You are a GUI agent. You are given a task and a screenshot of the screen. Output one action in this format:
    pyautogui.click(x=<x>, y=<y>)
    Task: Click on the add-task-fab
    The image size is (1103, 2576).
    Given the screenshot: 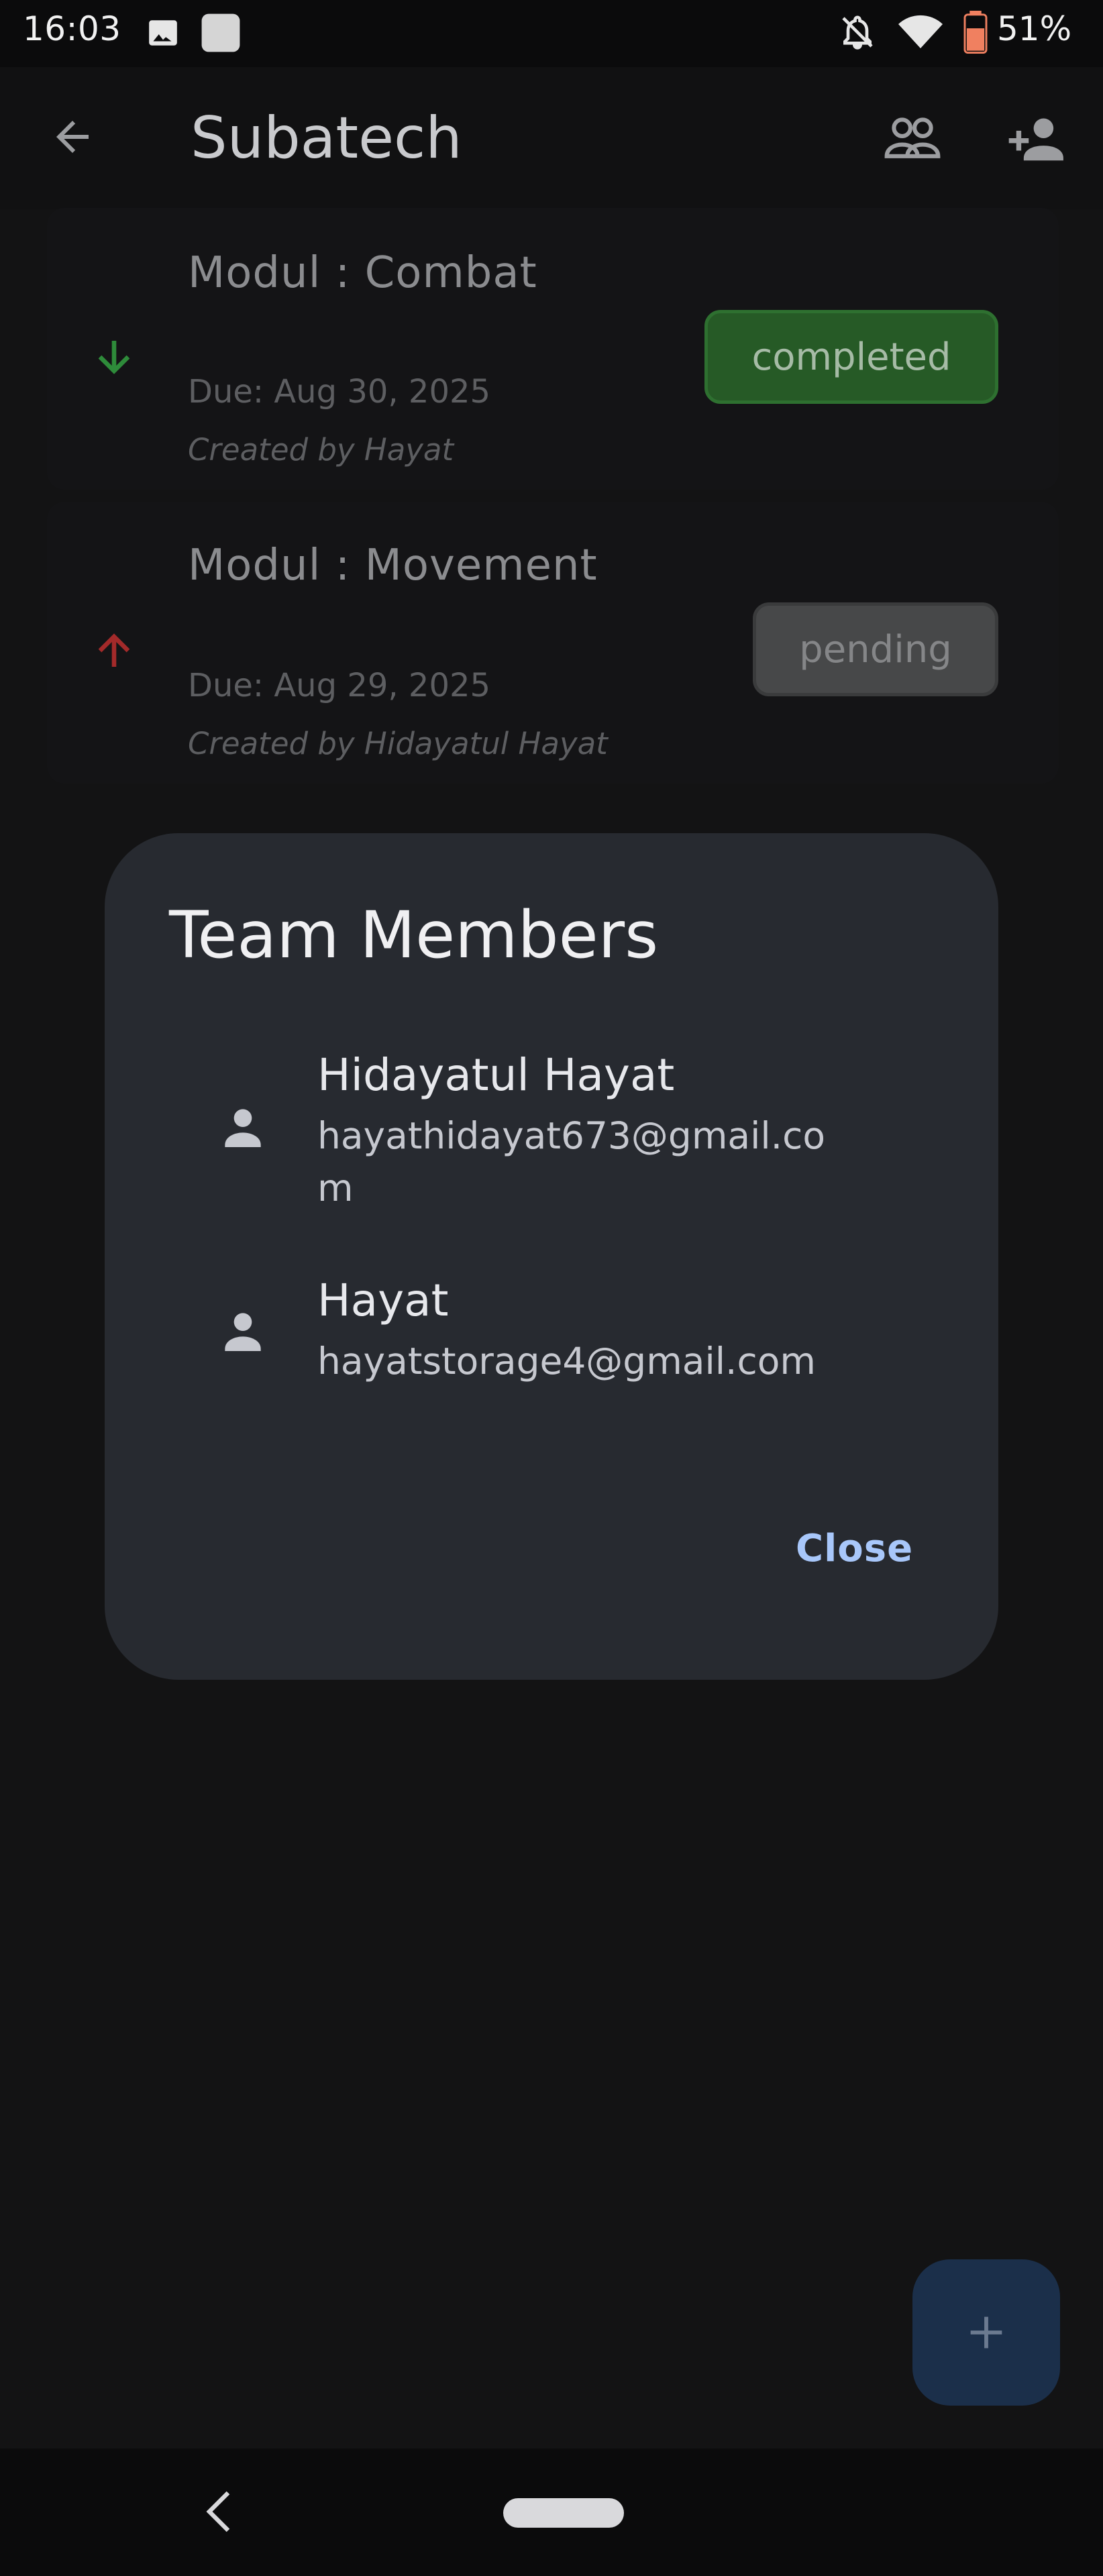 What is the action you would take?
    pyautogui.click(x=986, y=2332)
    